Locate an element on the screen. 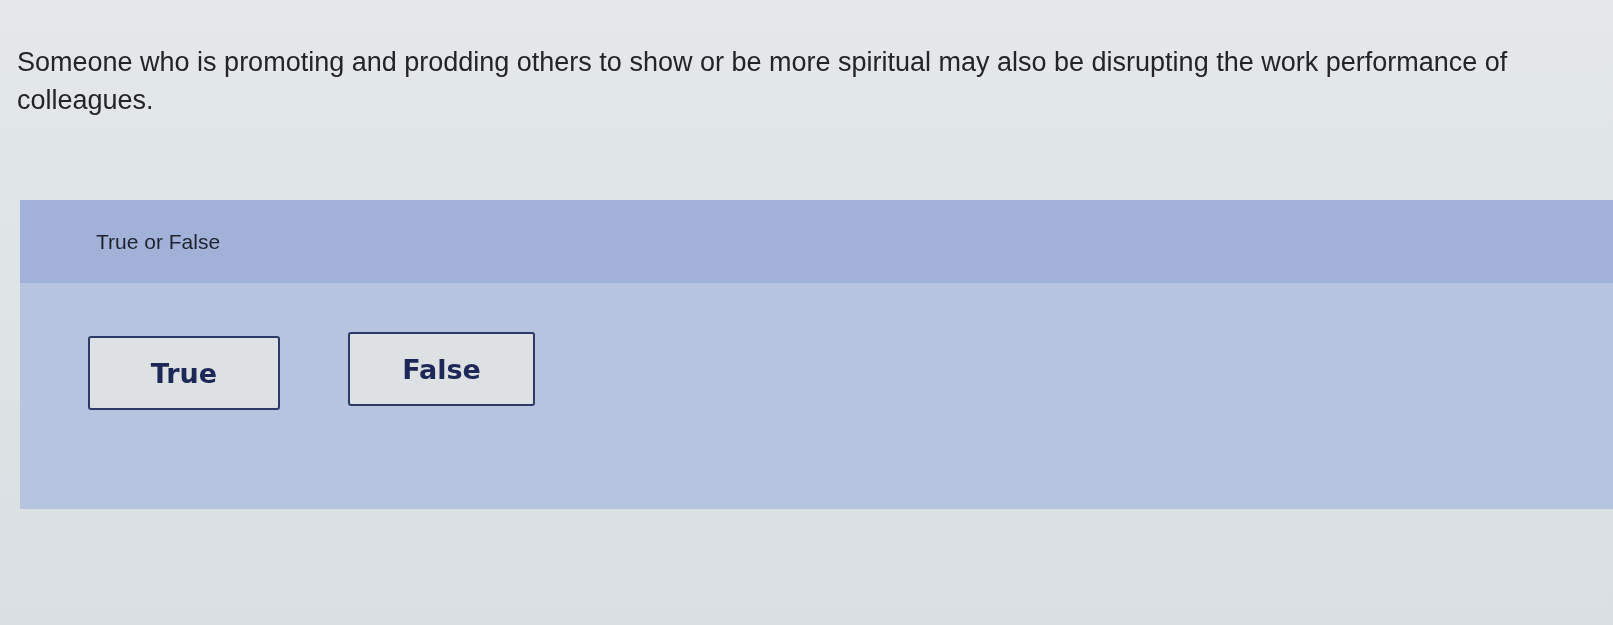 The height and width of the screenshot is (625, 1613). answer-option-button: False is located at coordinates (441, 369).